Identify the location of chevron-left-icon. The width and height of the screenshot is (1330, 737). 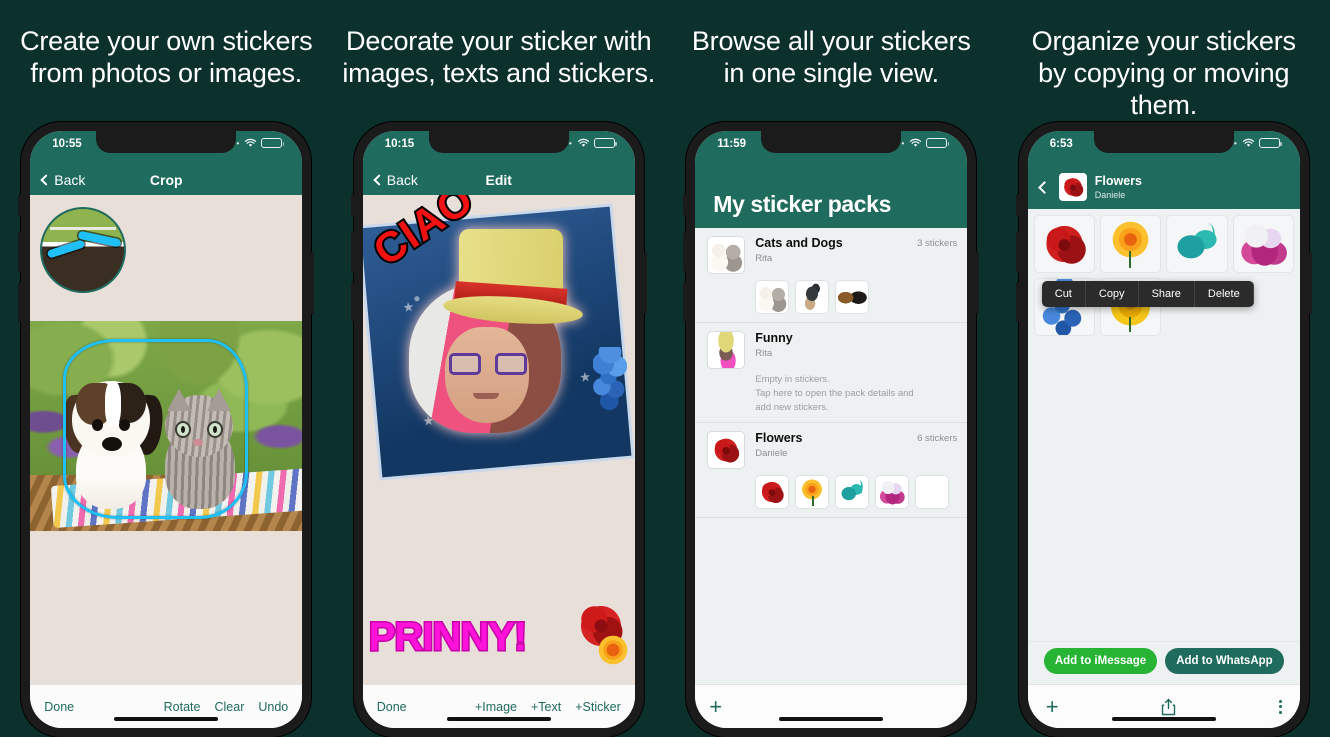
(378, 179).